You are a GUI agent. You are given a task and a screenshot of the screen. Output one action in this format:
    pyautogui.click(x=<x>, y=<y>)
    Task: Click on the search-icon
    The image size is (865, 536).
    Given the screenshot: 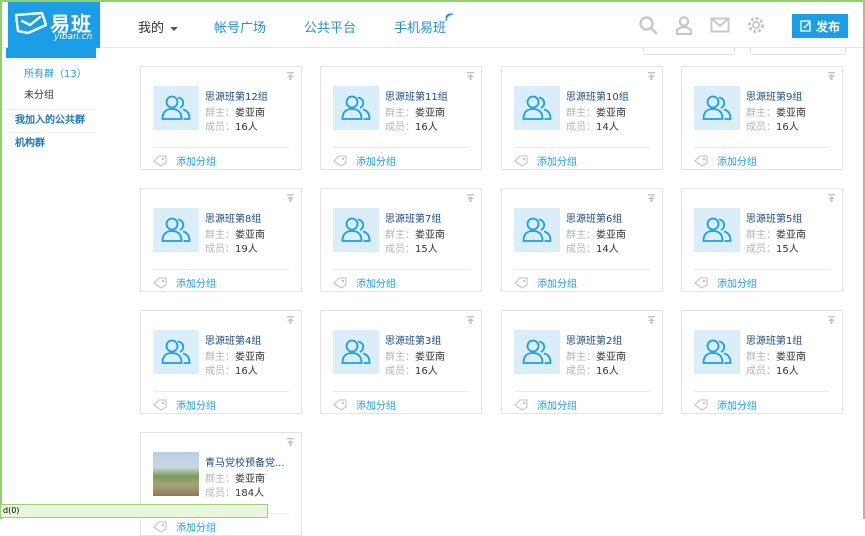 What is the action you would take?
    pyautogui.click(x=648, y=25)
    